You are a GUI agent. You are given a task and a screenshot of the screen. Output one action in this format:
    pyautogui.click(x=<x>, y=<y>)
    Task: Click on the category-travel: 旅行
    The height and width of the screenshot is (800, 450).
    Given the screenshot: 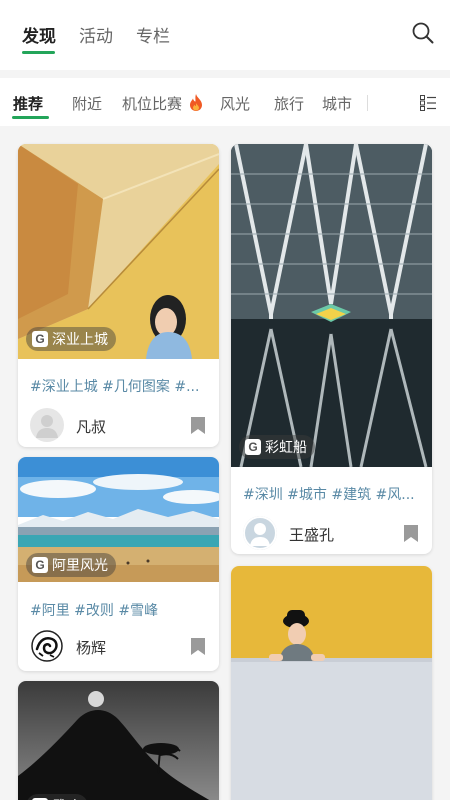 What is the action you would take?
    pyautogui.click(x=289, y=103)
    